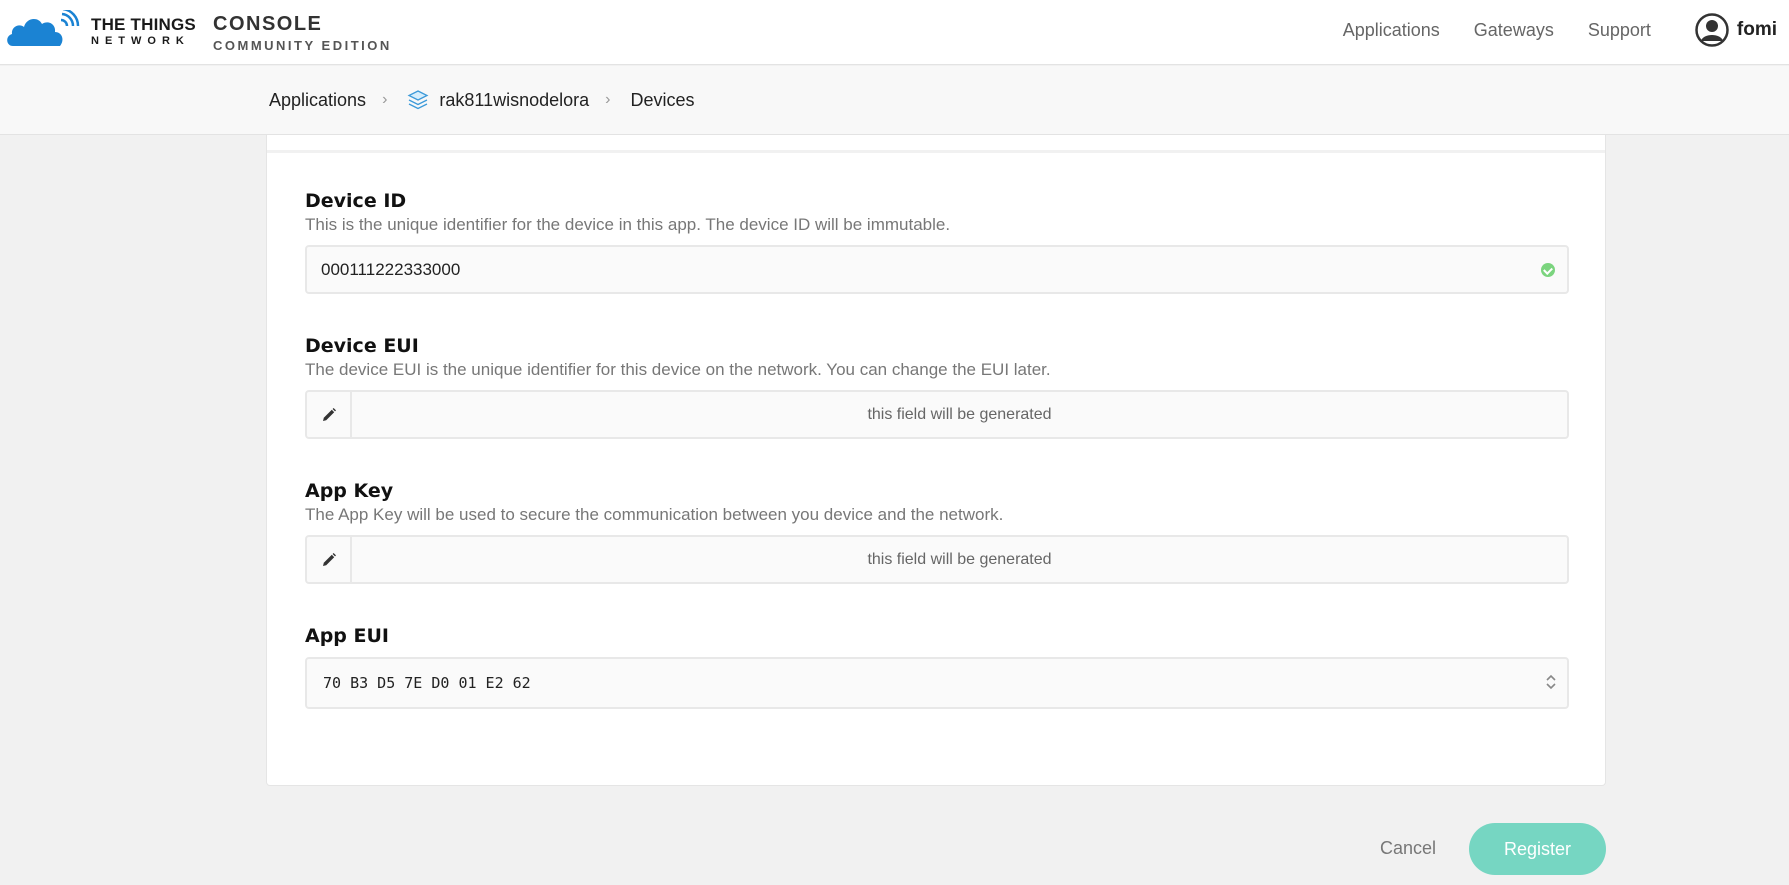 The height and width of the screenshot is (885, 1789). Describe the element at coordinates (1619, 30) in the screenshot. I see `nav-support: Support` at that location.